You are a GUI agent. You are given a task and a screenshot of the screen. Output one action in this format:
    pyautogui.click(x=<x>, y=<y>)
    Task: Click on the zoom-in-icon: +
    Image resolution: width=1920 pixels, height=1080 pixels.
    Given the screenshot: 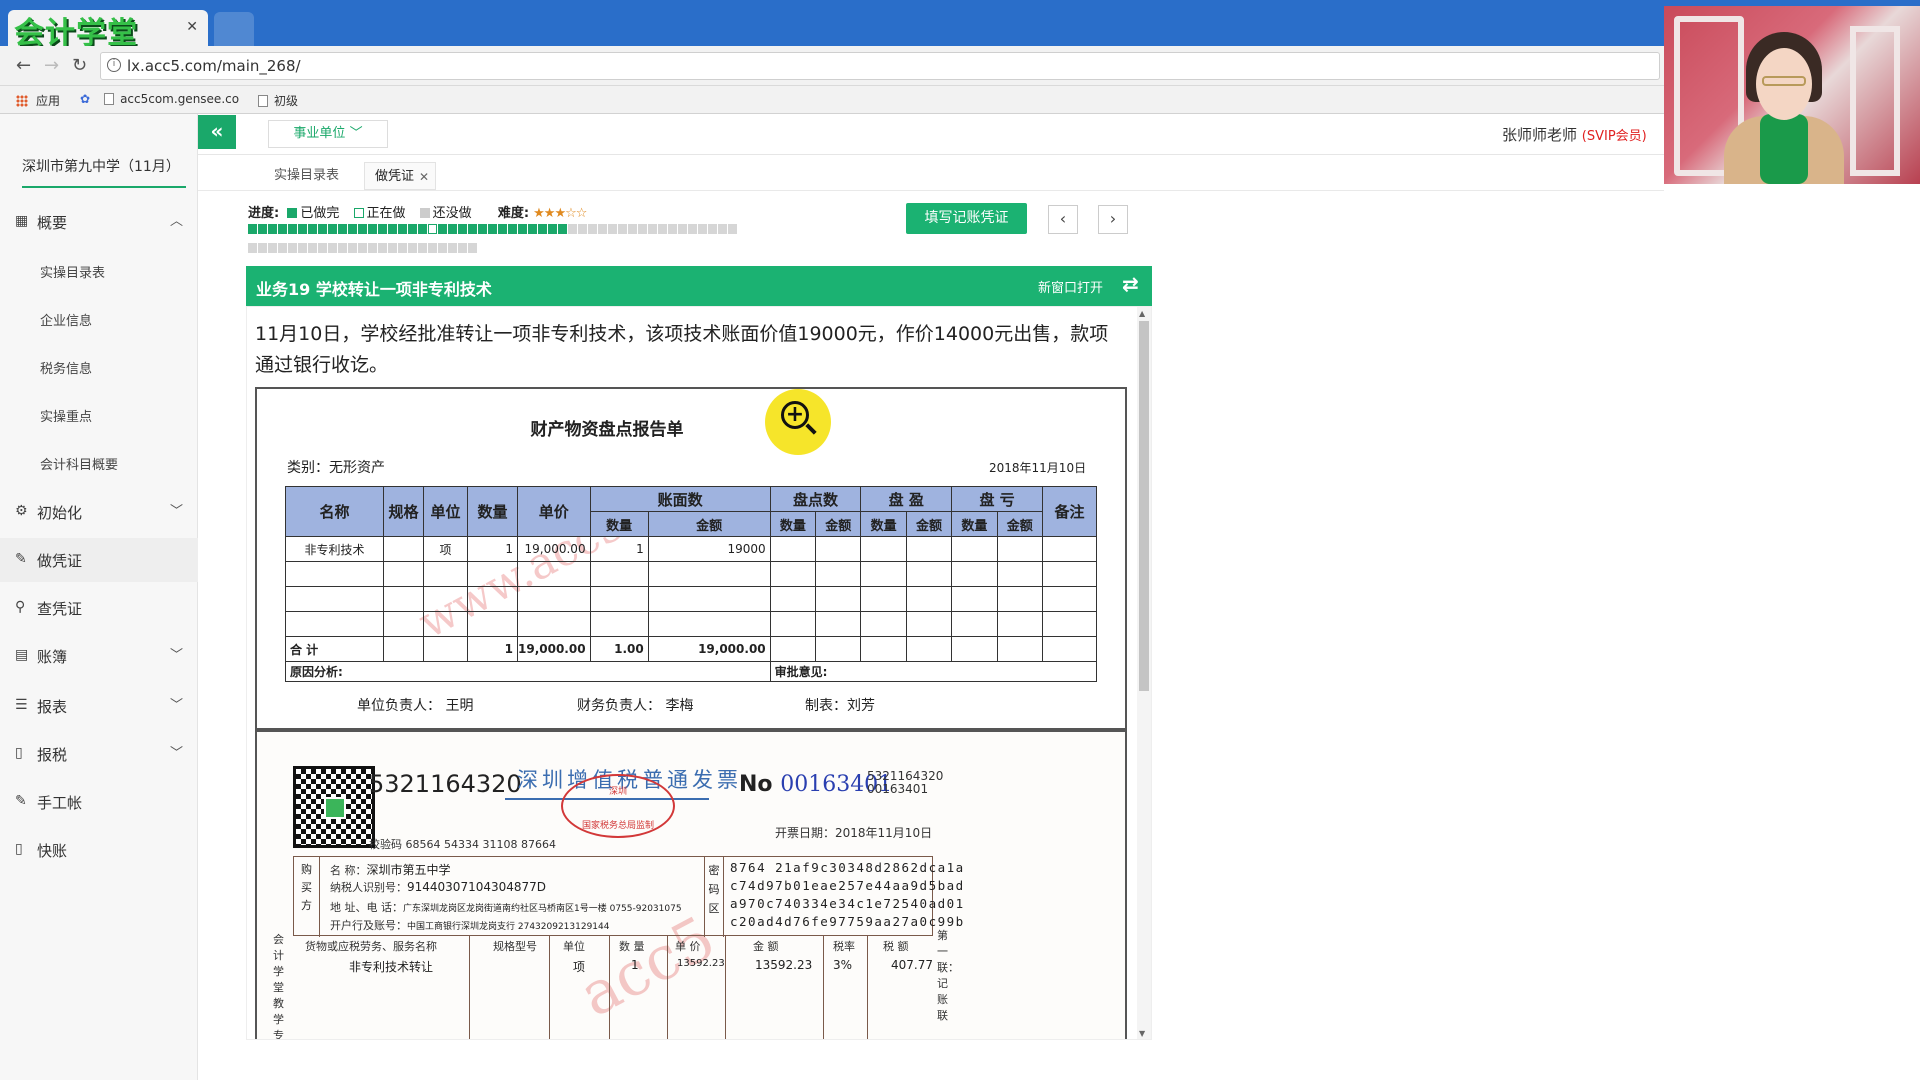 What is the action you would take?
    pyautogui.click(x=798, y=422)
    